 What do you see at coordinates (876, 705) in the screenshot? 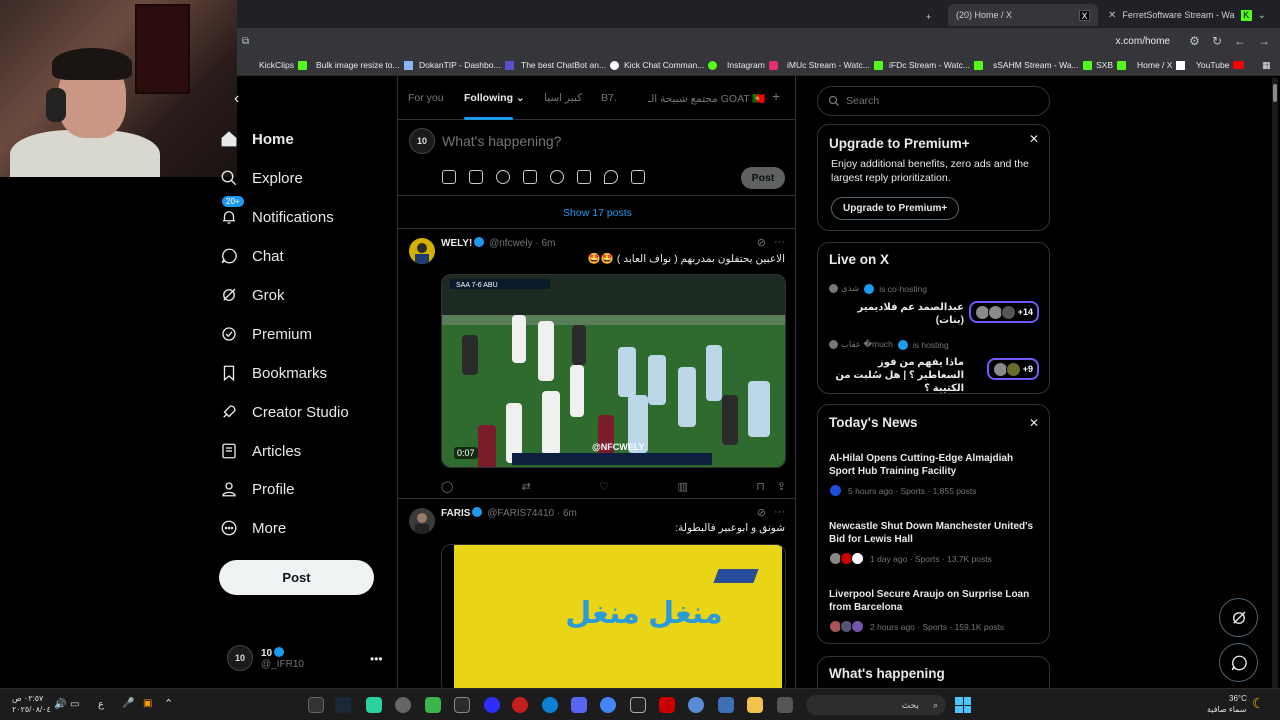
I see `taskbar-search: بحث ⌕` at bounding box center [876, 705].